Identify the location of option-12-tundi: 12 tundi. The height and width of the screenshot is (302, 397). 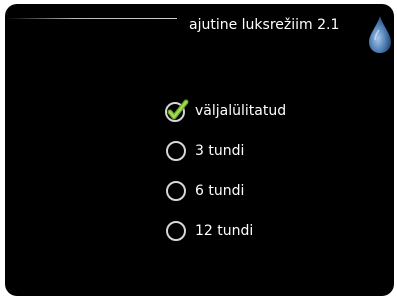
(226, 231).